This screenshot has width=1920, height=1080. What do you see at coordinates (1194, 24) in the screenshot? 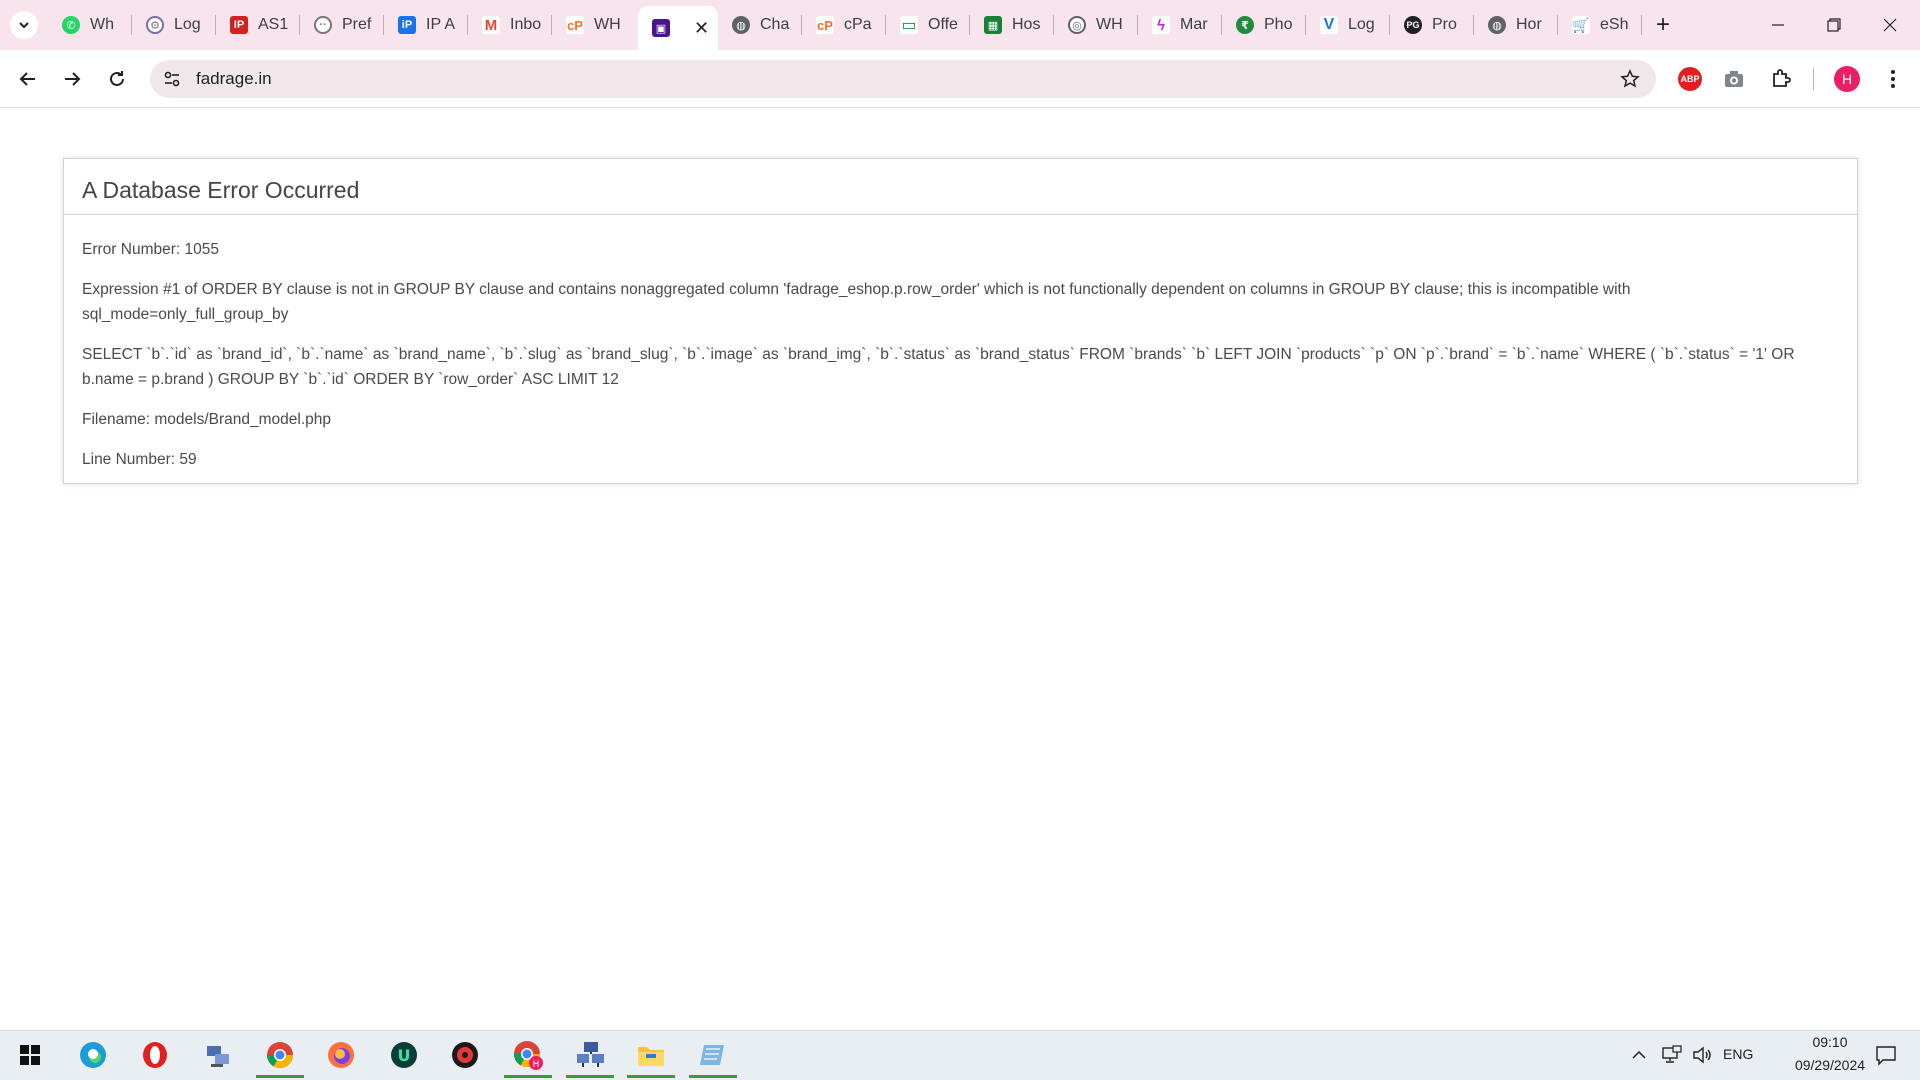
I see `tab-title: Mar` at bounding box center [1194, 24].